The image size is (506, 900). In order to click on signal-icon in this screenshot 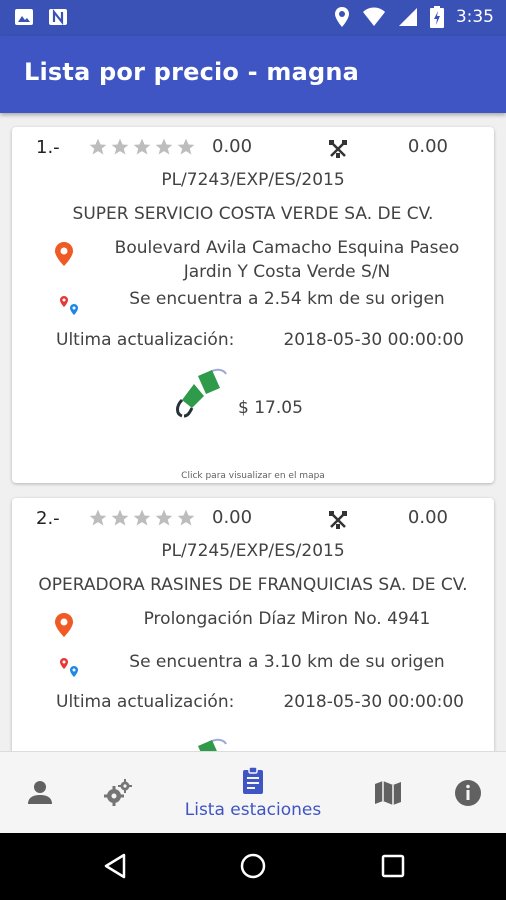, I will do `click(407, 17)`.